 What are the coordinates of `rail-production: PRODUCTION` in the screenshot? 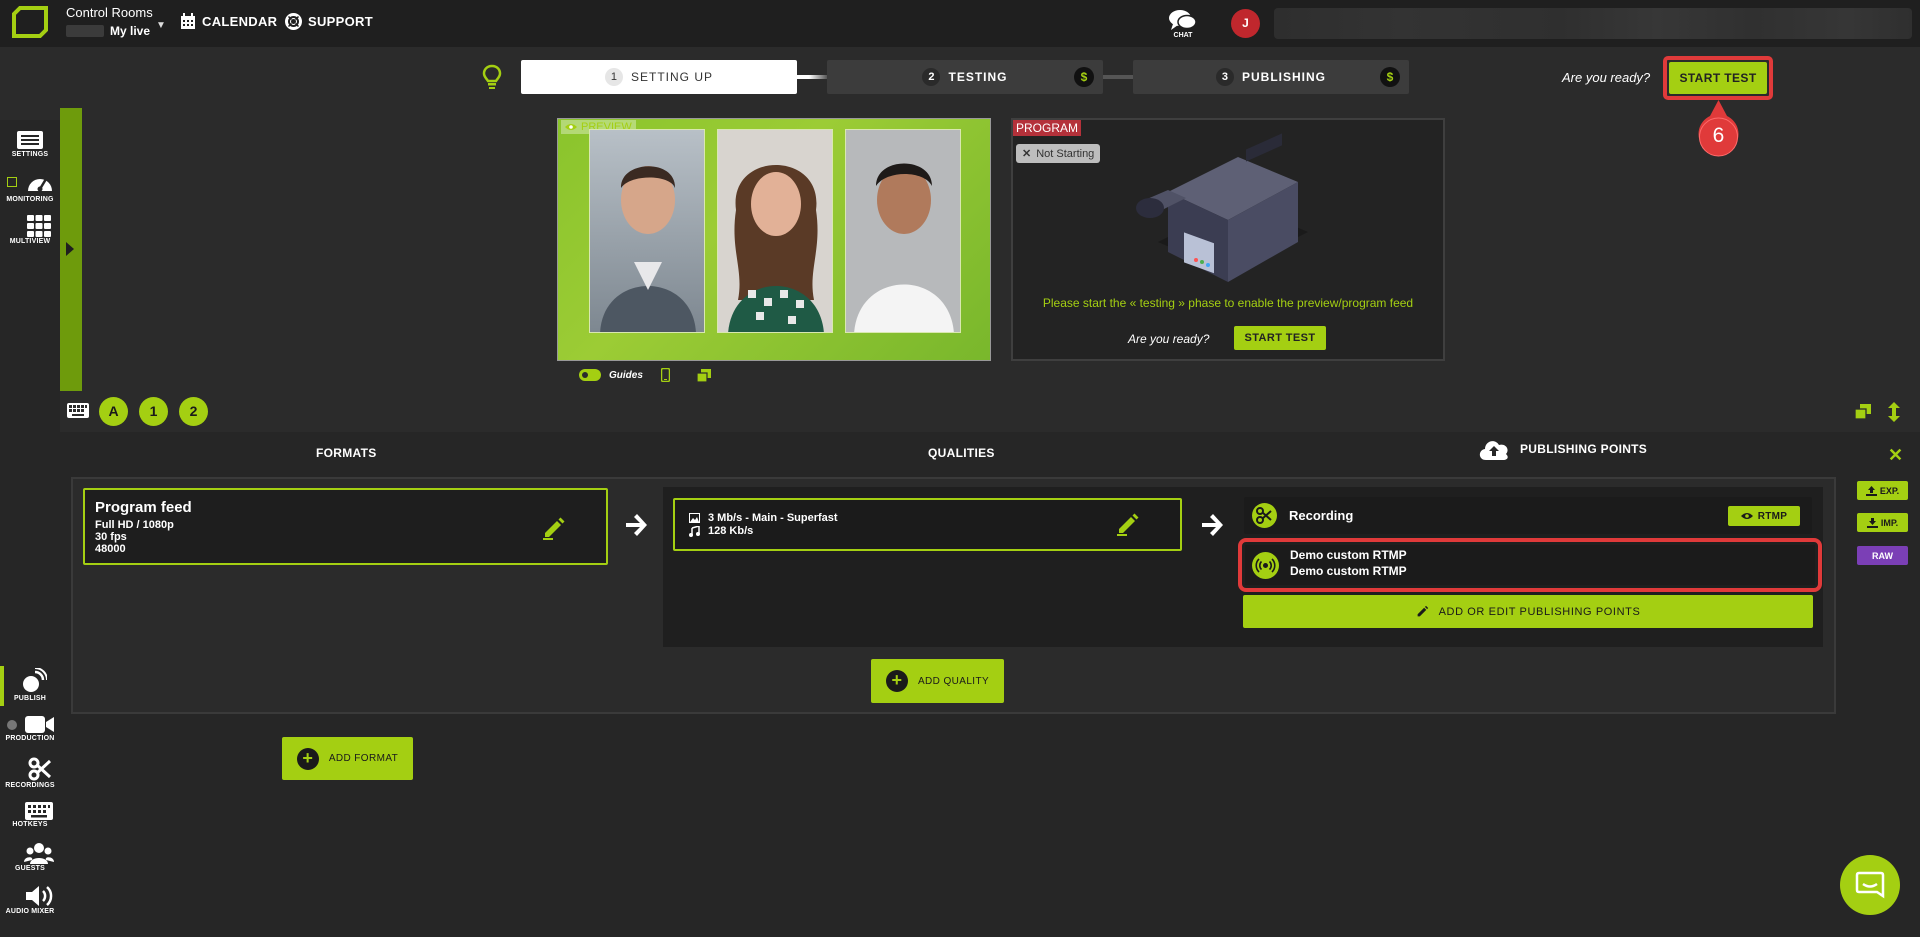 It's located at (30, 728).